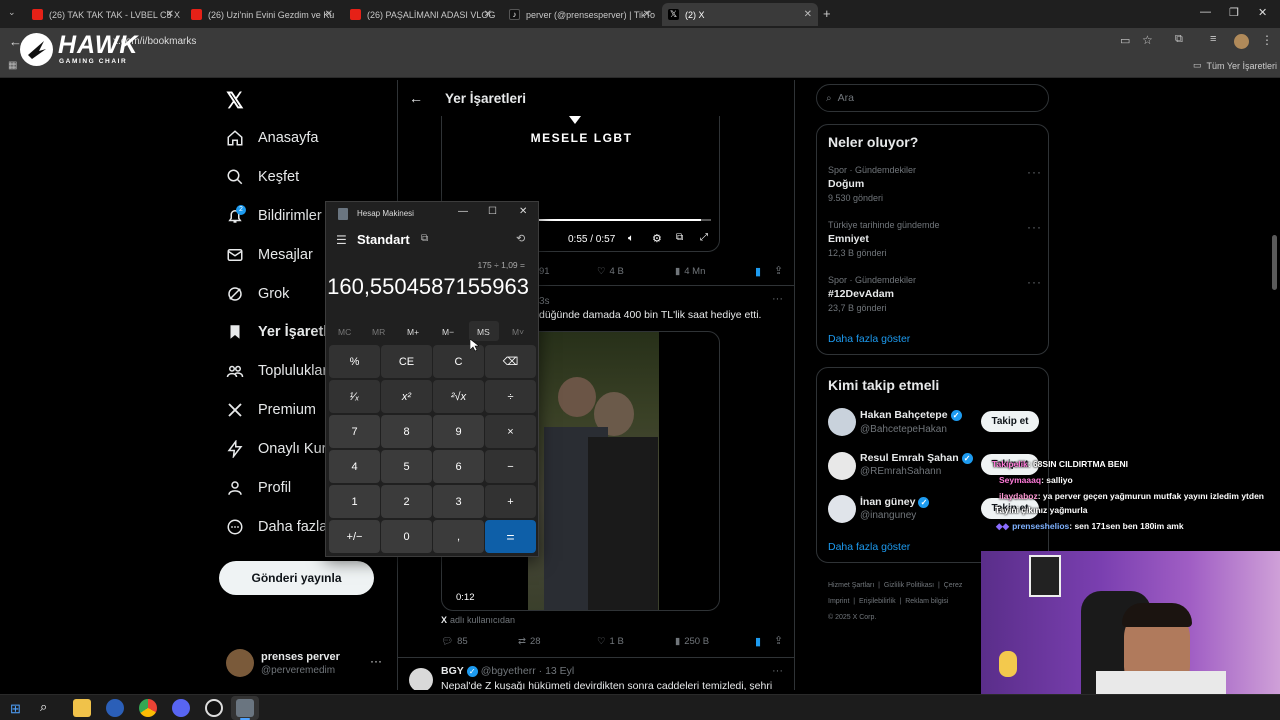  I want to click on follow-button: Takip et, so click(1010, 421).